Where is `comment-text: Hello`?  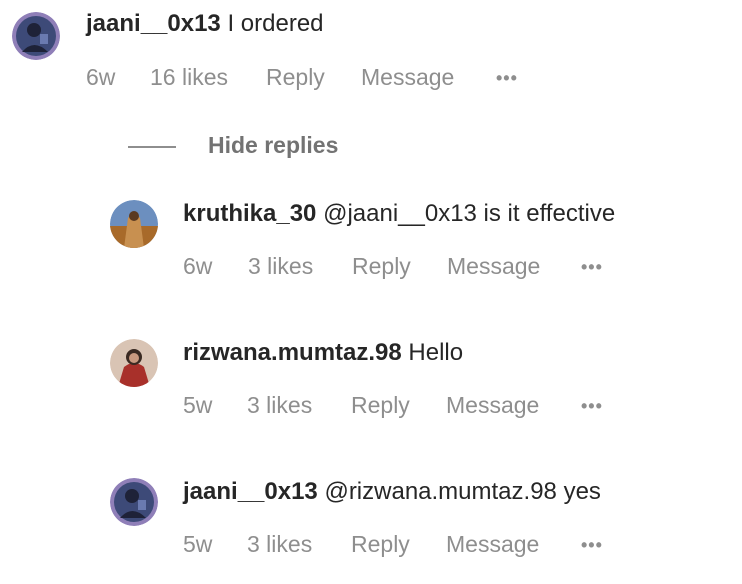 comment-text: Hello is located at coordinates (436, 352).